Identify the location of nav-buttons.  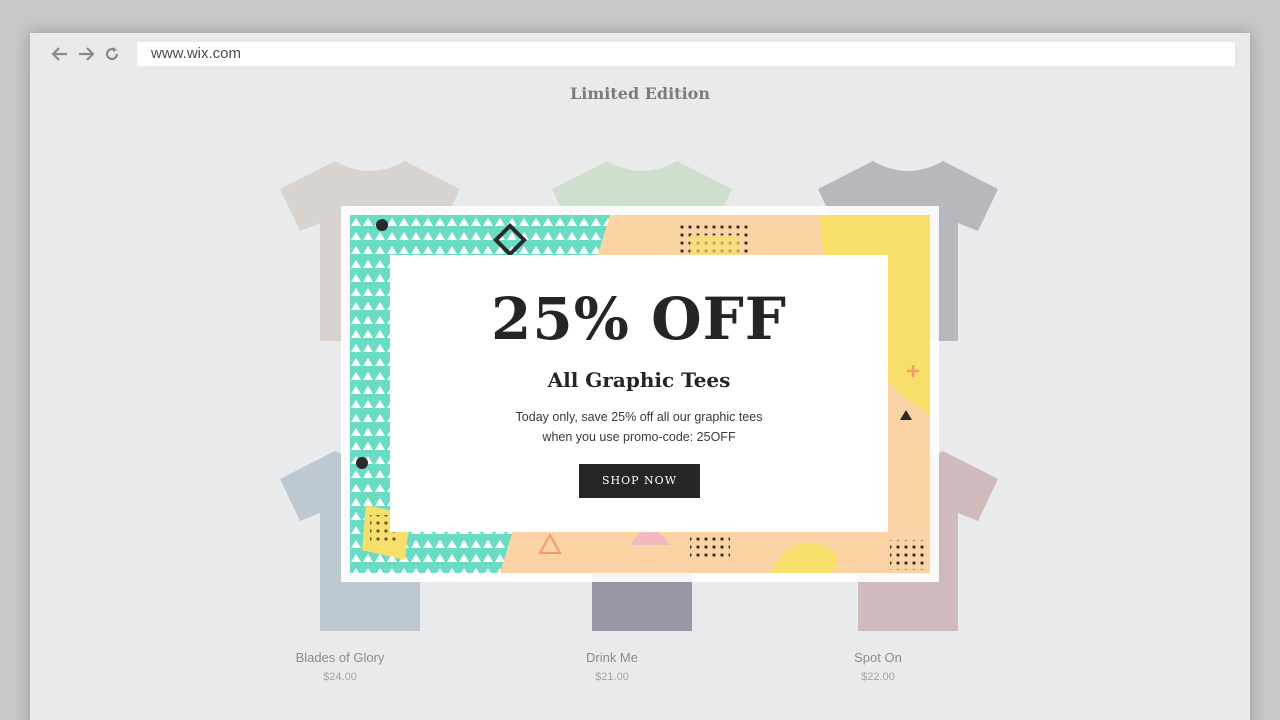
(86, 54).